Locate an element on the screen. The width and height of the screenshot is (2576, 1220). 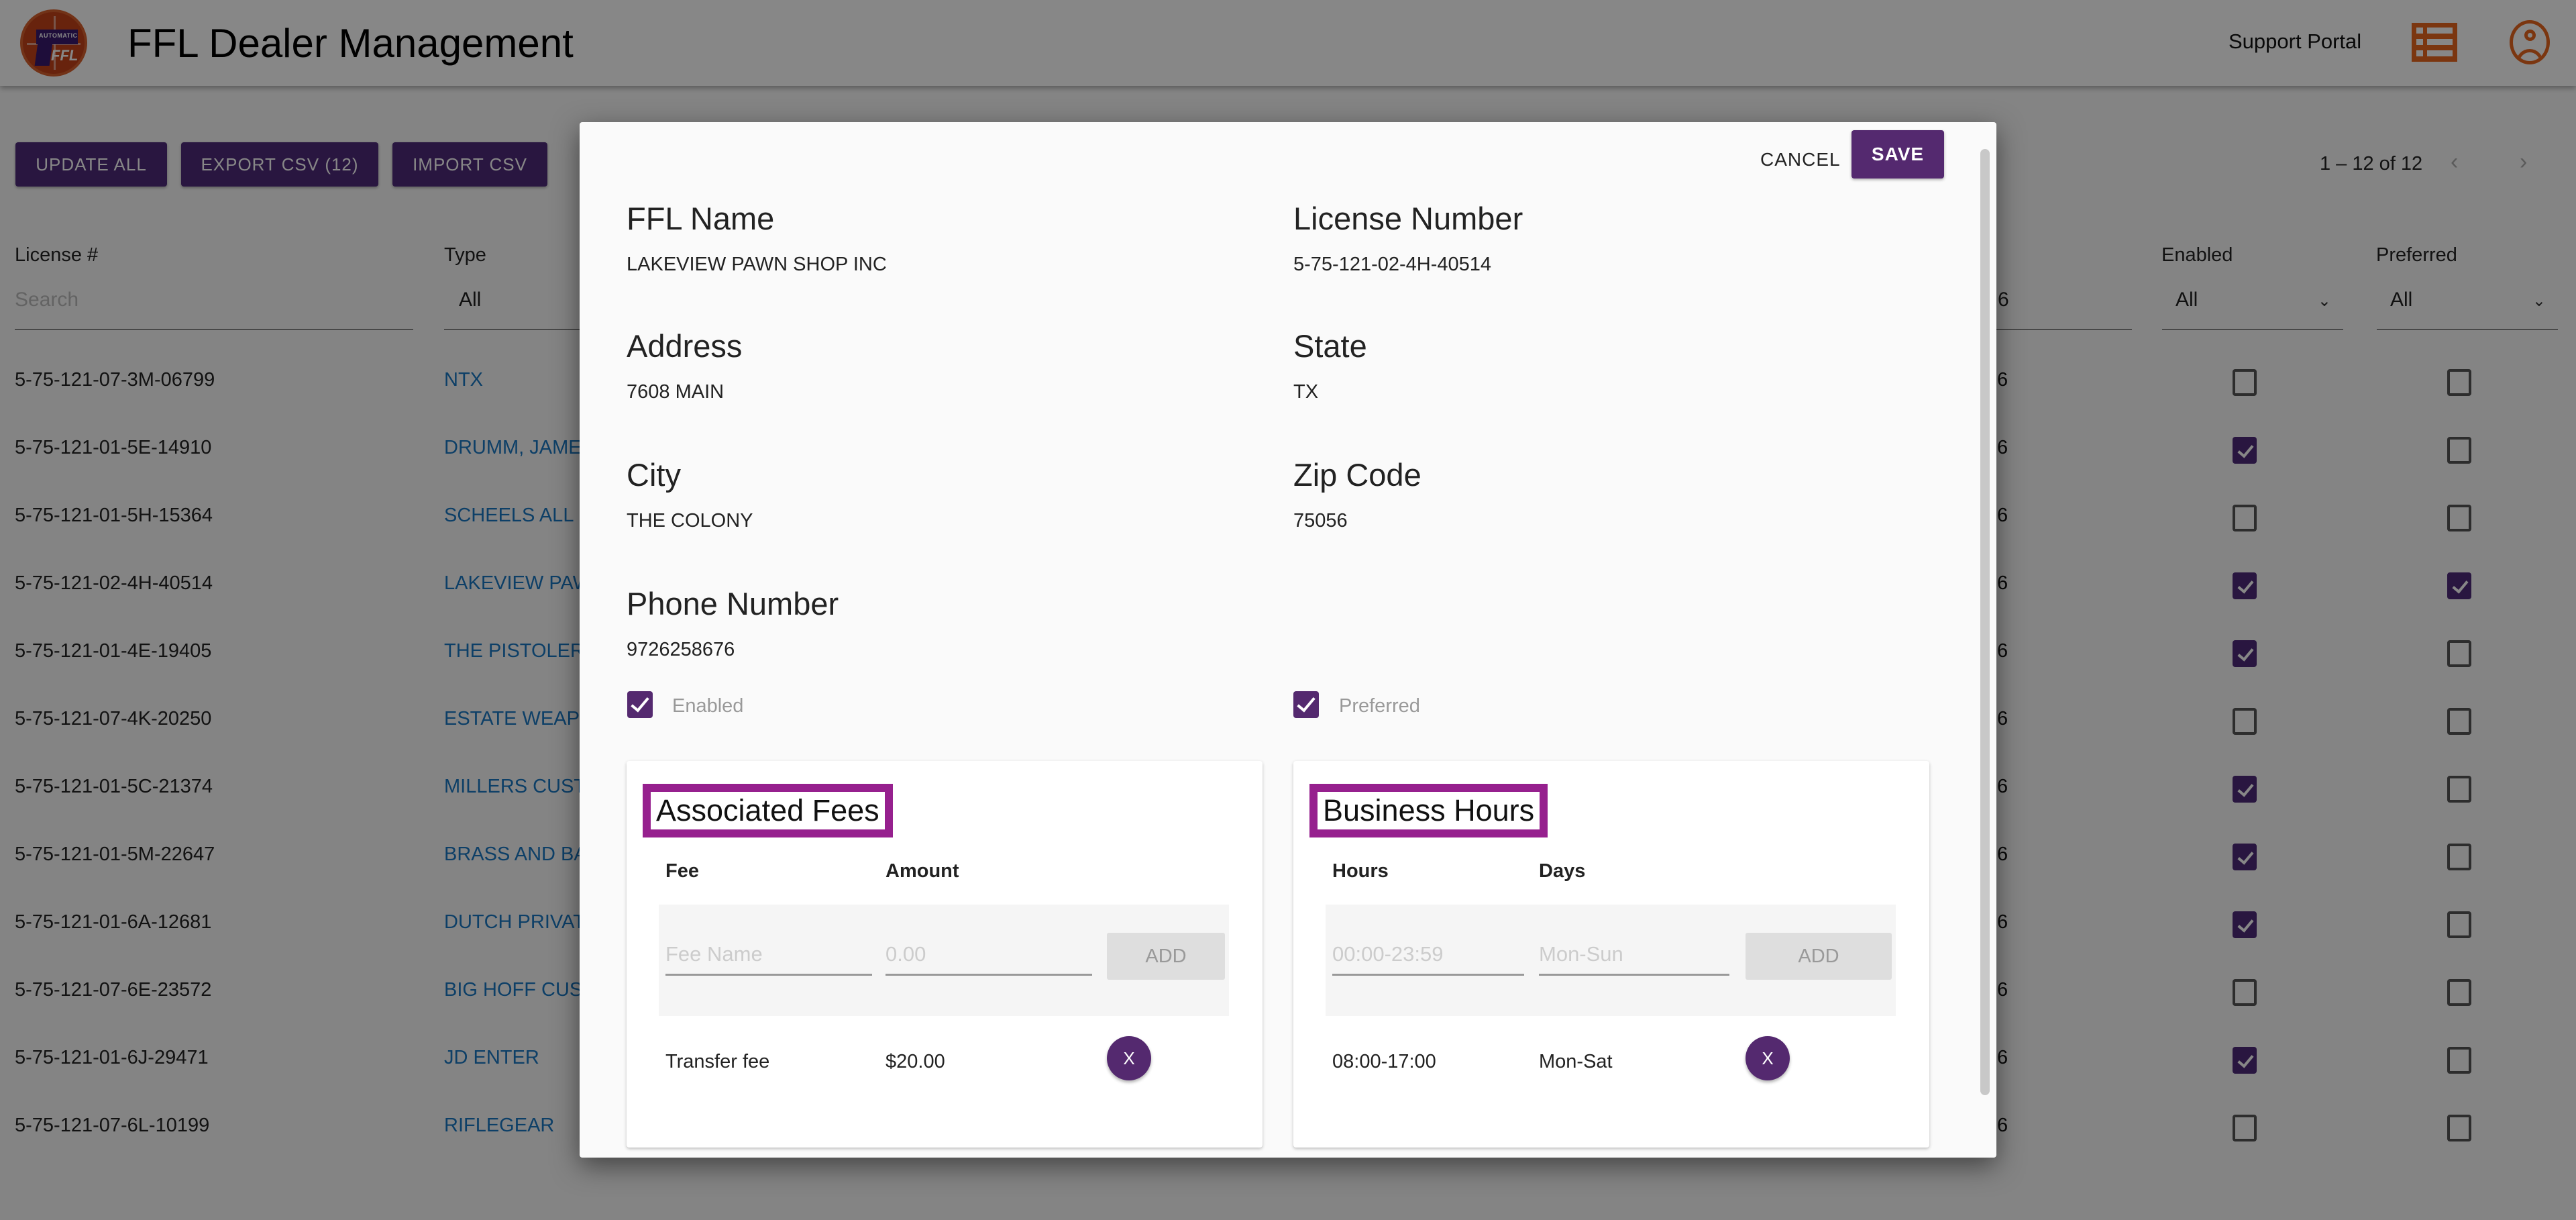
phone-number-value: 9726258676 is located at coordinates (681, 649).